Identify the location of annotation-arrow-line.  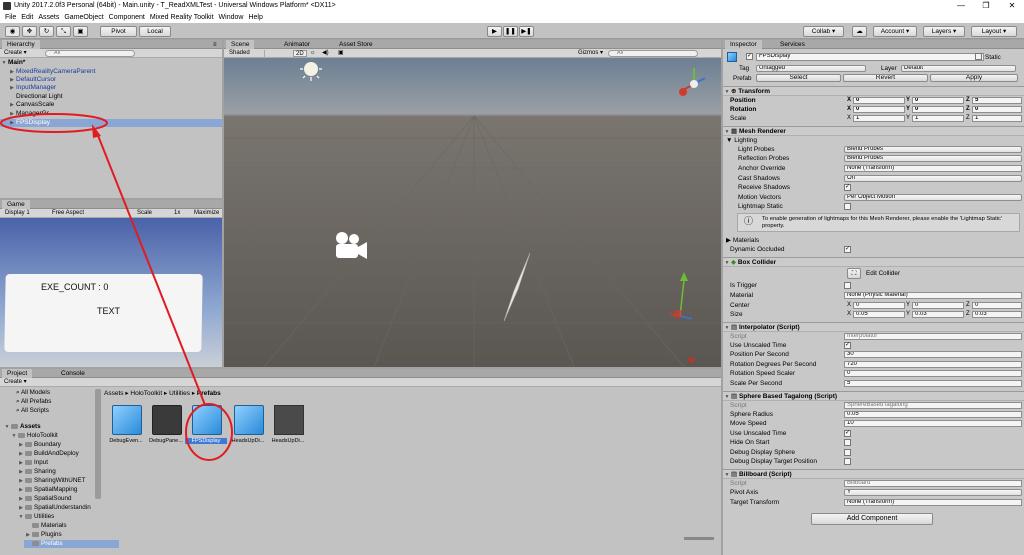
(151, 269).